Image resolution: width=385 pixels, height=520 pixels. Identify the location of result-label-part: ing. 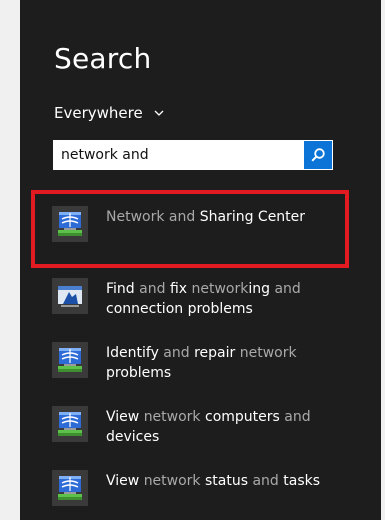
(259, 289).